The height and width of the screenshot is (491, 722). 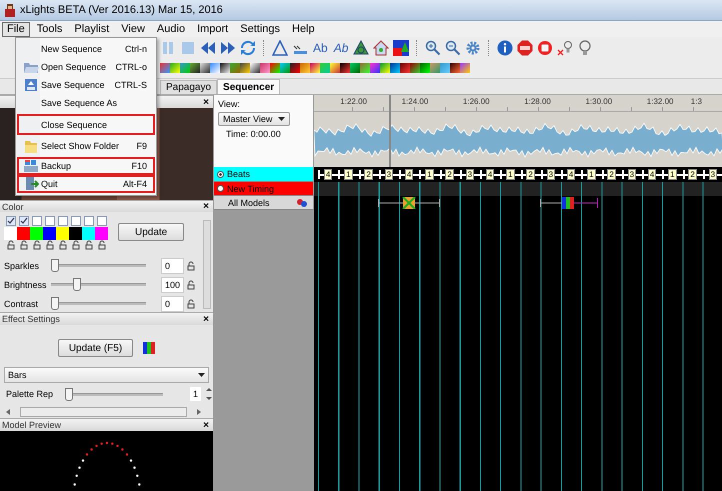 I want to click on value-field: 1, so click(x=195, y=394).